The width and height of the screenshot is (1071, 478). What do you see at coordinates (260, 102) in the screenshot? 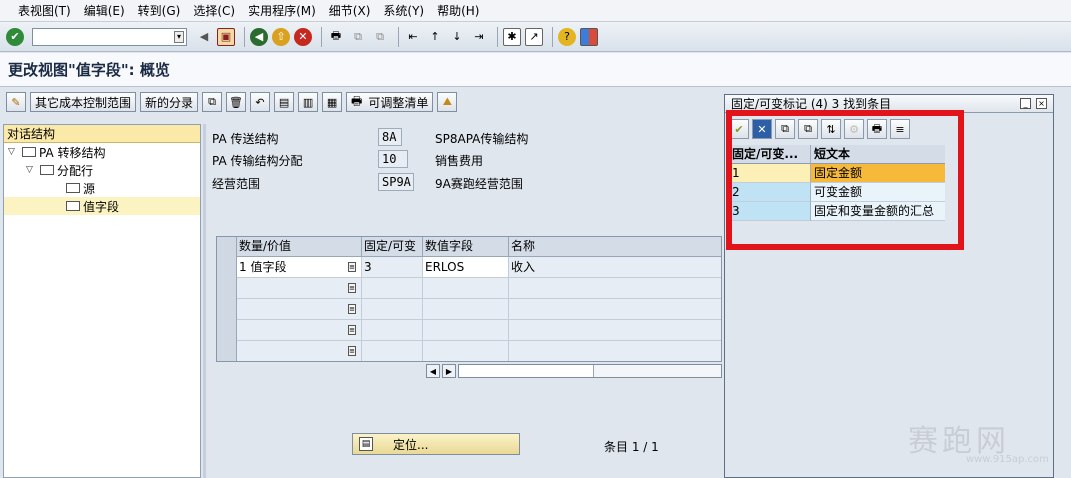
I see `undo-icon: ↶` at bounding box center [260, 102].